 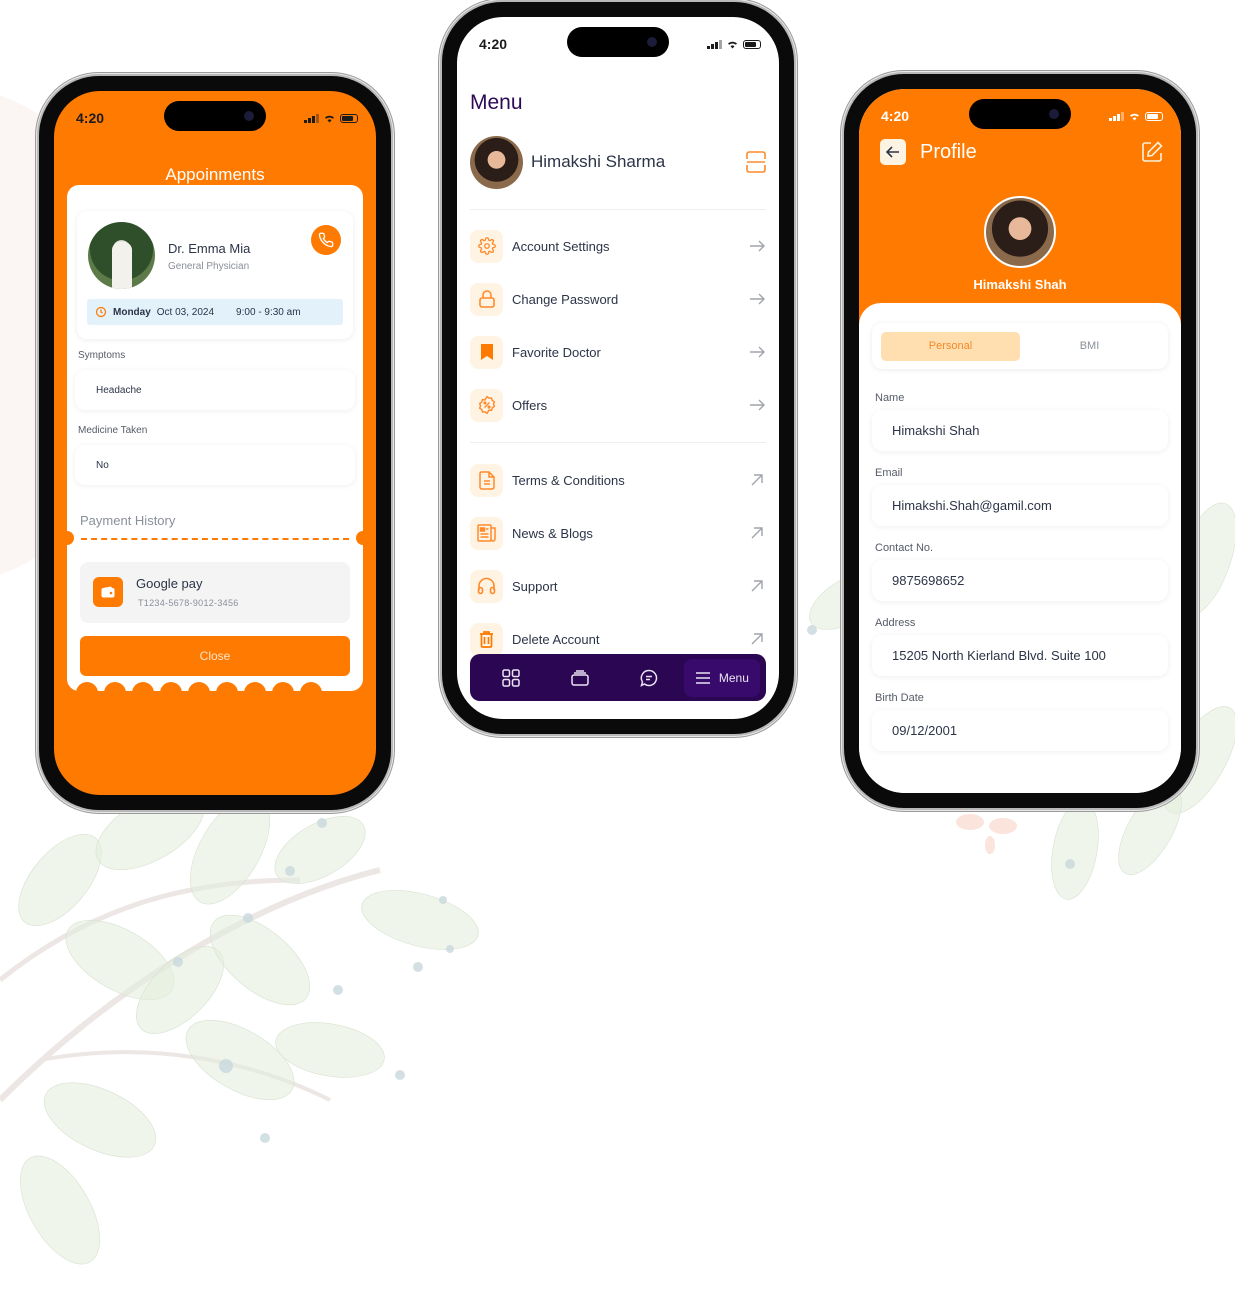 I want to click on ticket-divider, so click(x=215, y=539).